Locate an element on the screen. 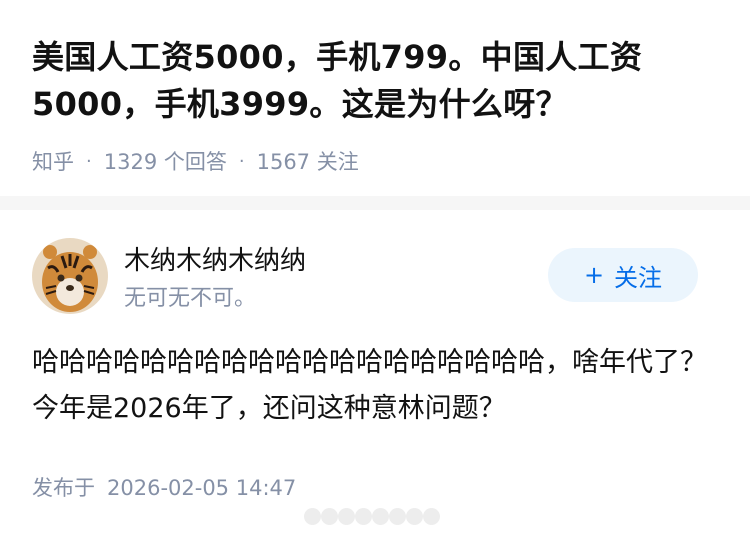 This screenshot has width=750, height=538. publish-time: 2026-02-05 14:47 is located at coordinates (202, 488).